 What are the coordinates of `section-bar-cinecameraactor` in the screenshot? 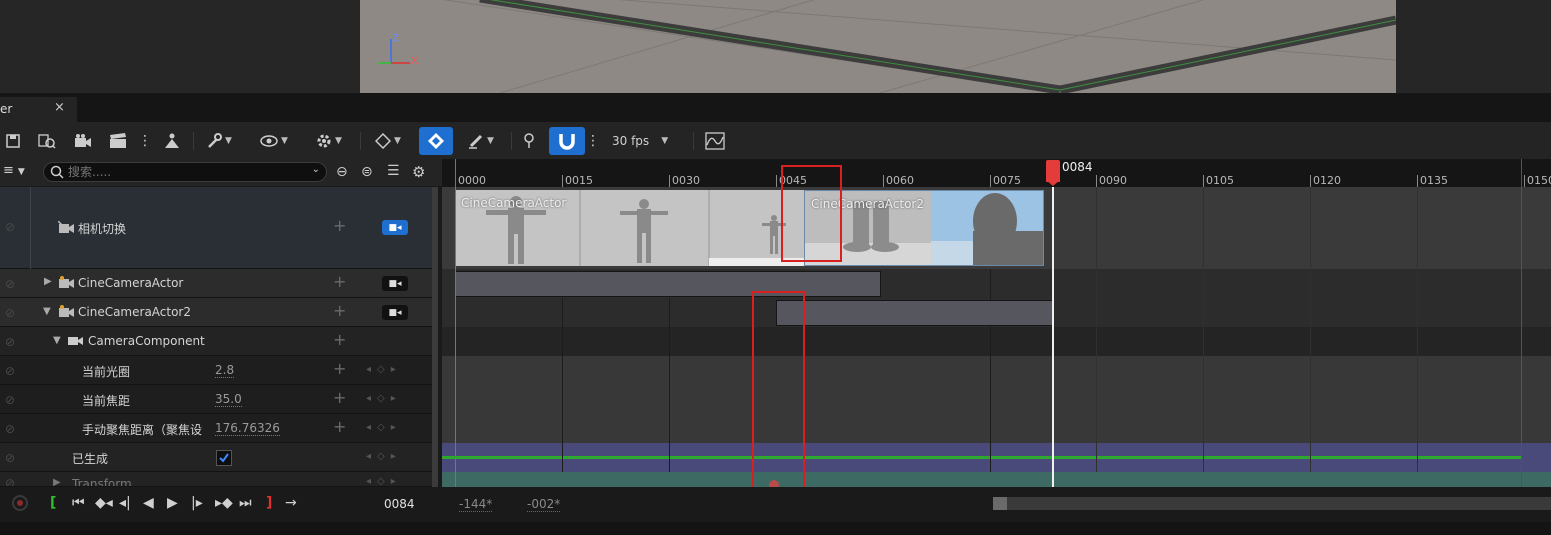 It's located at (668, 284).